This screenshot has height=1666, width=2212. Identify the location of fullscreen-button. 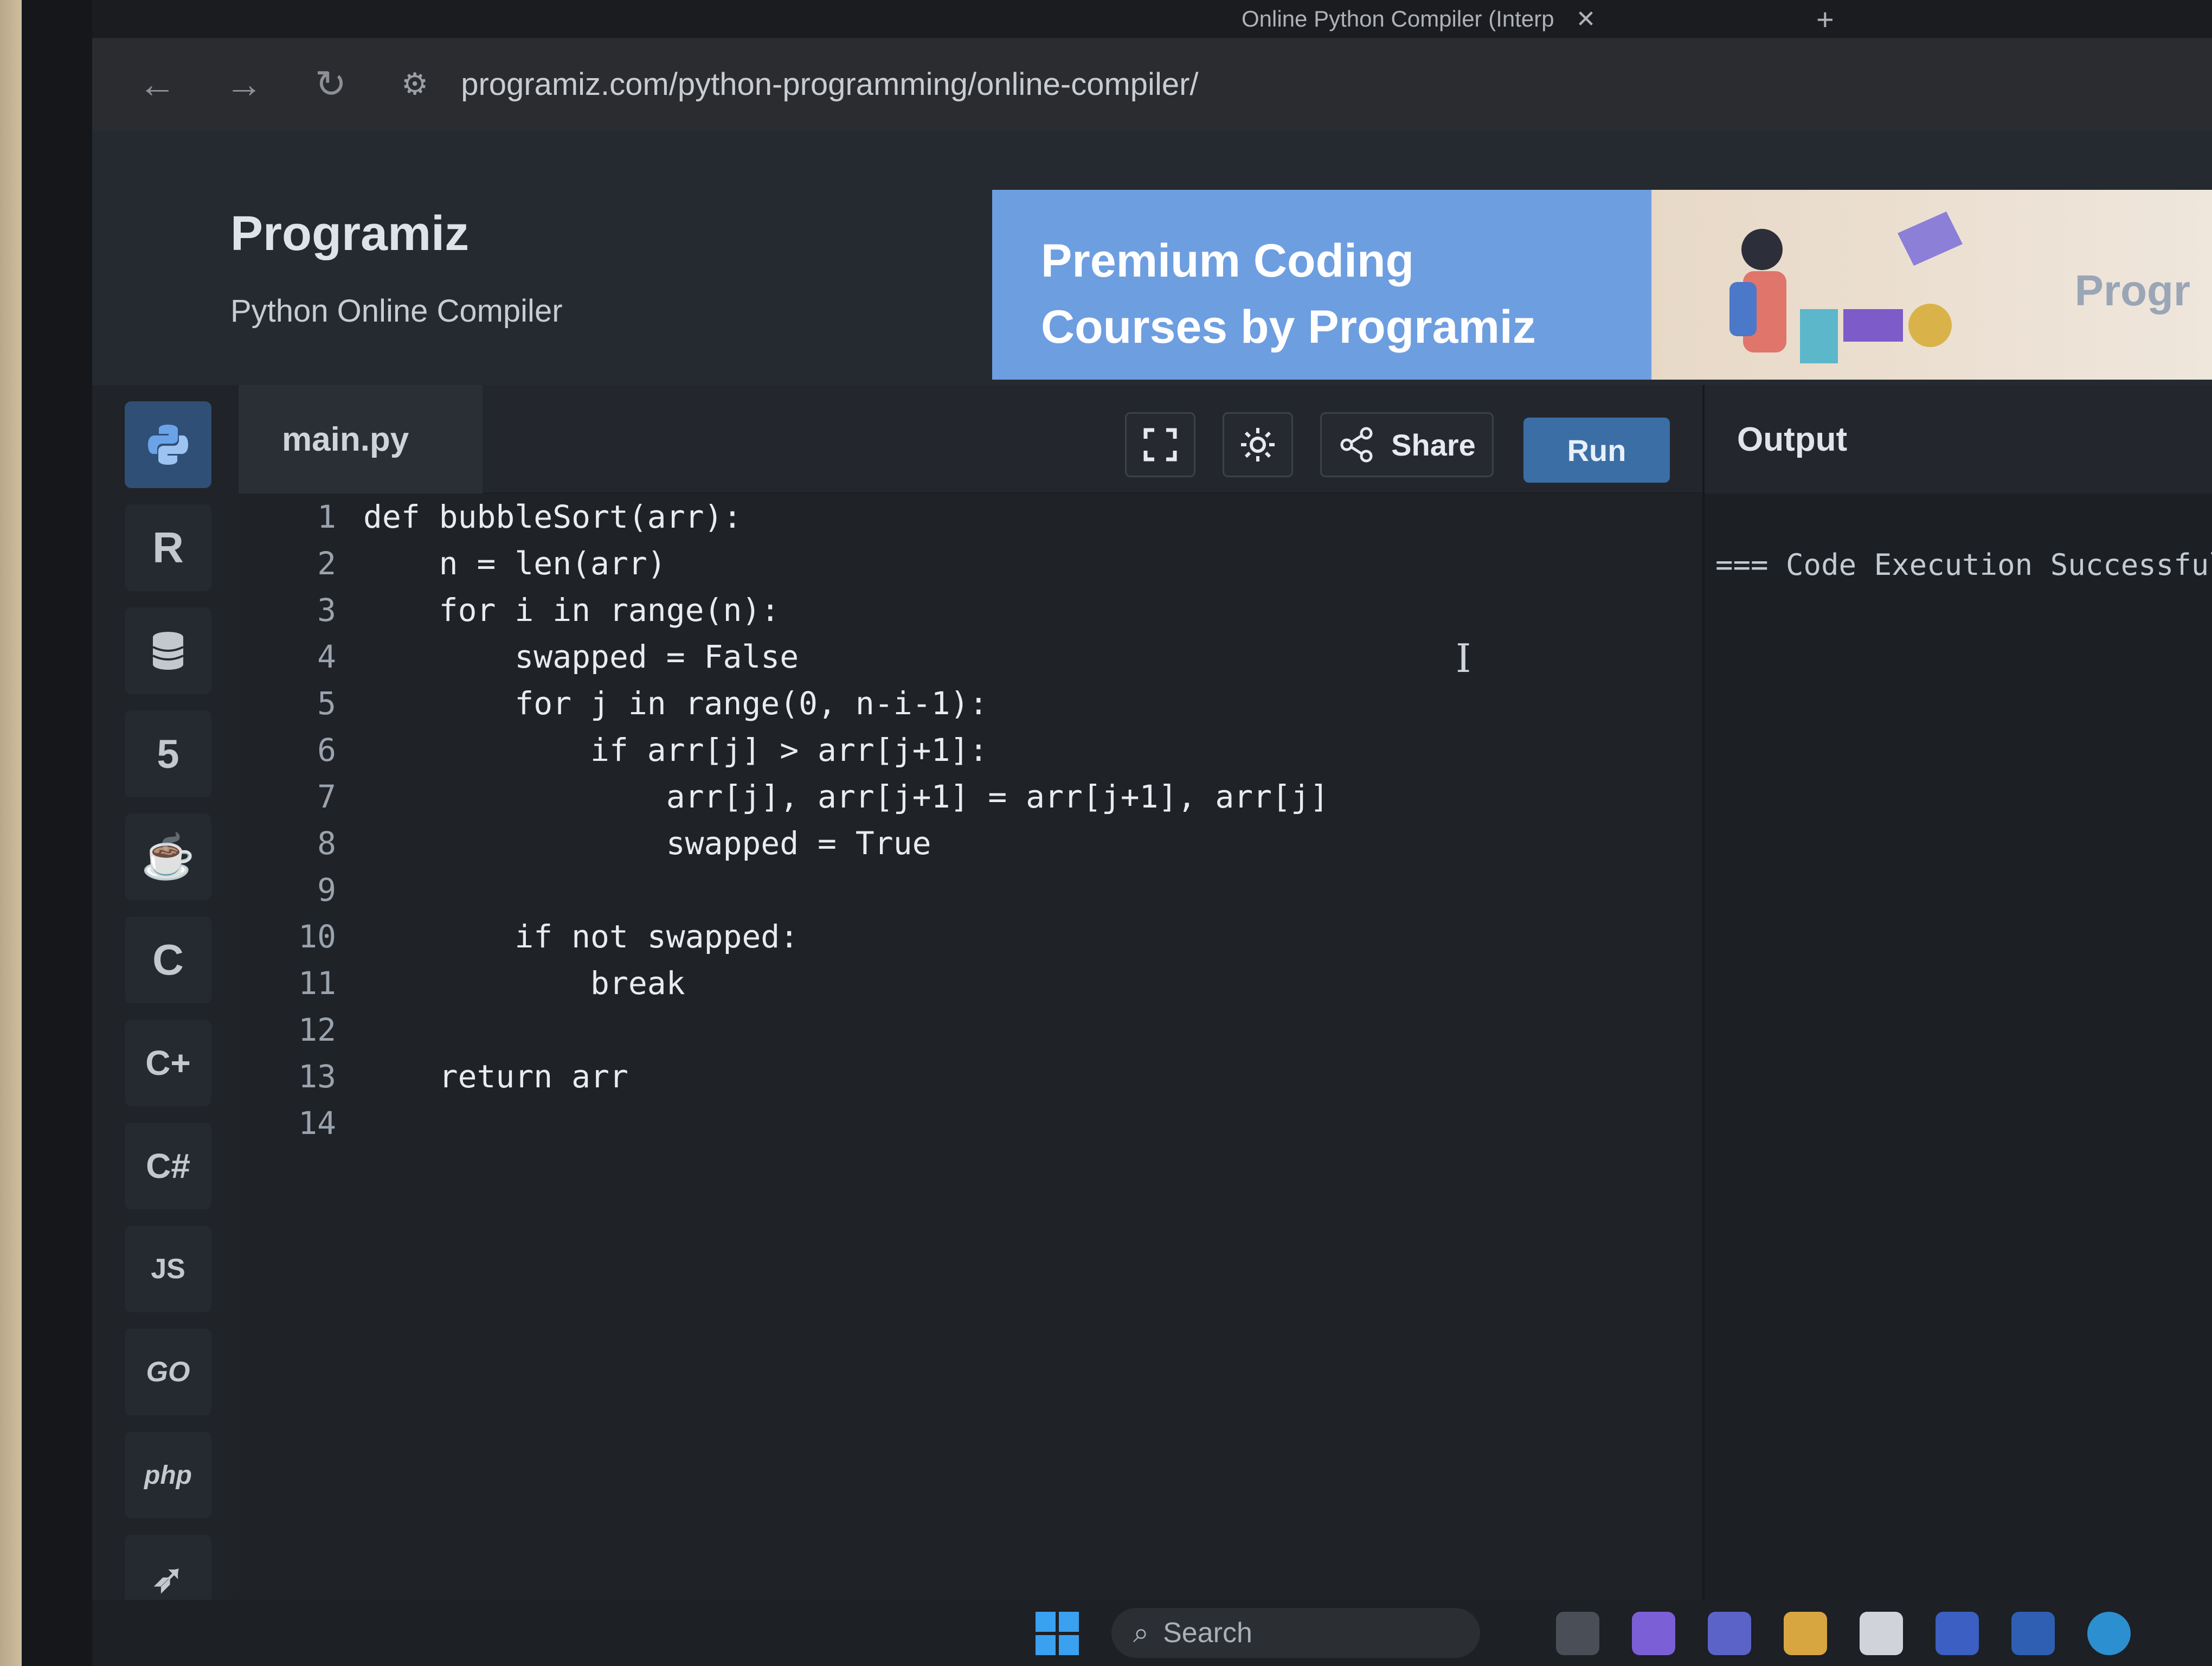
(1160, 445).